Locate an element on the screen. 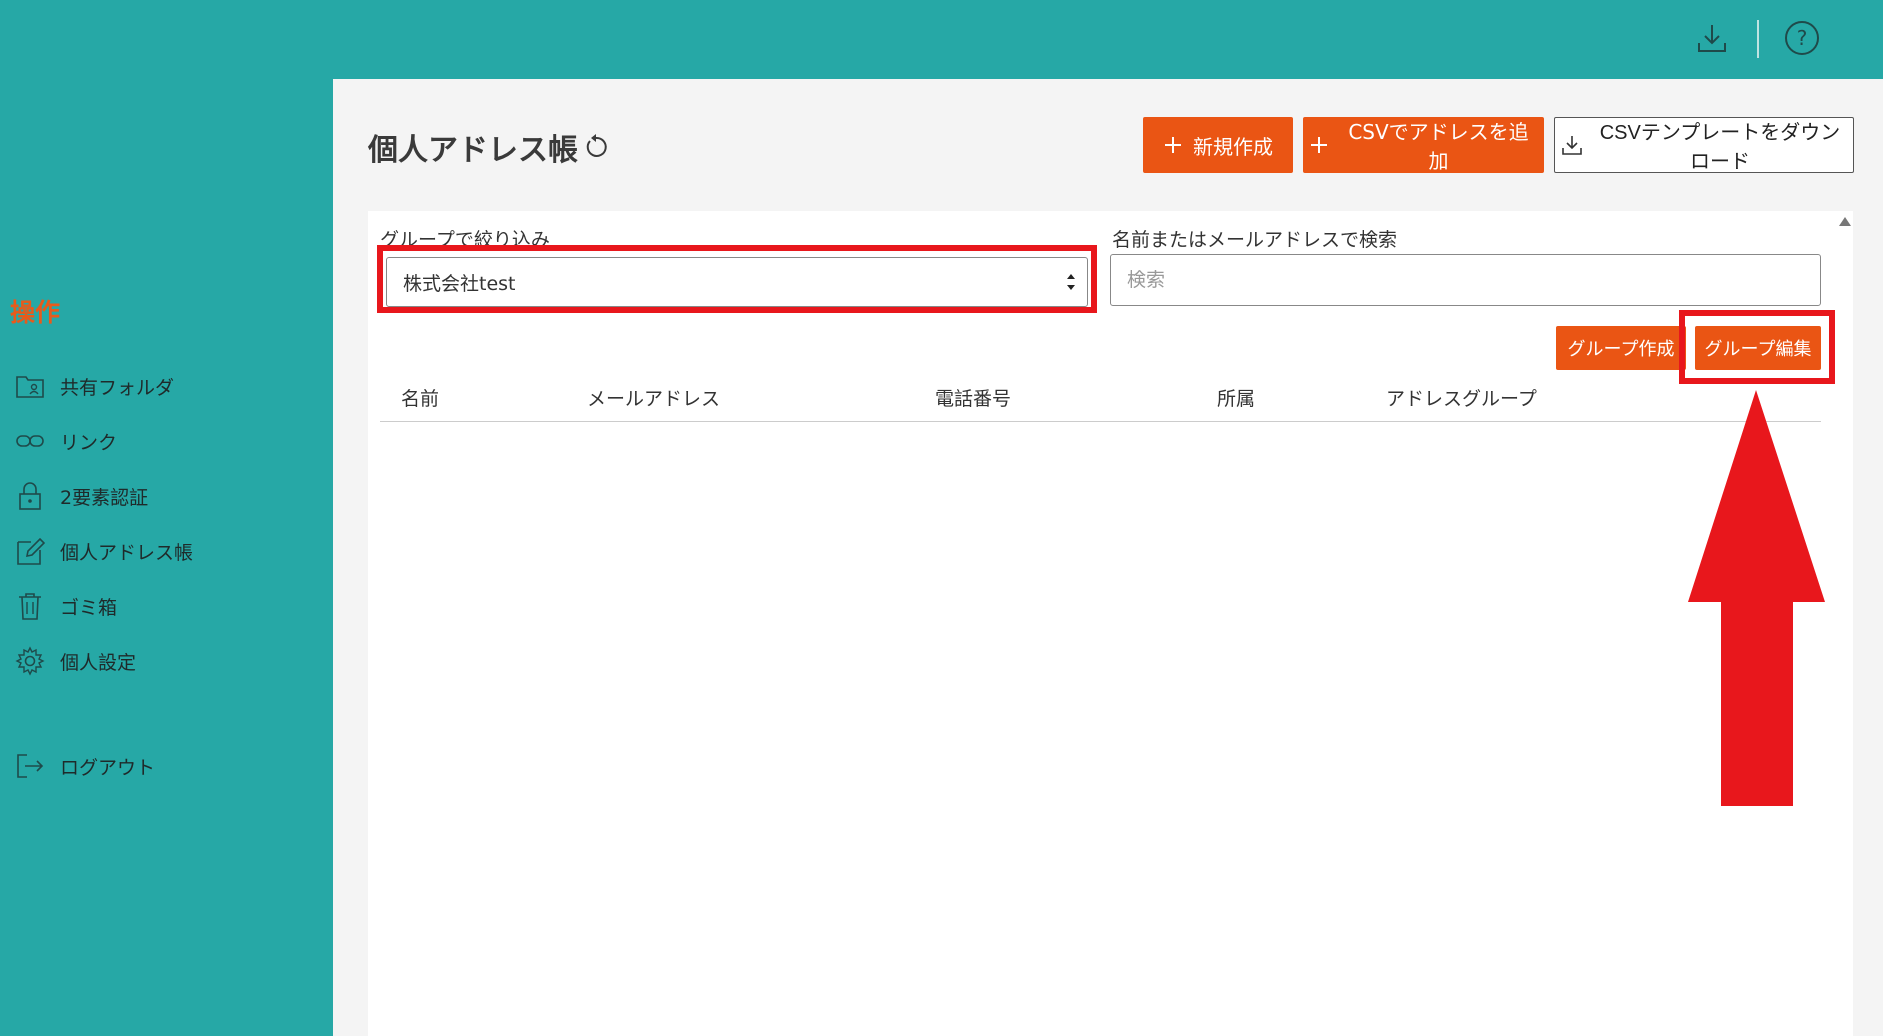 The image size is (1883, 1036). page-title-text: 個人アドレス帳 is located at coordinates (473, 150).